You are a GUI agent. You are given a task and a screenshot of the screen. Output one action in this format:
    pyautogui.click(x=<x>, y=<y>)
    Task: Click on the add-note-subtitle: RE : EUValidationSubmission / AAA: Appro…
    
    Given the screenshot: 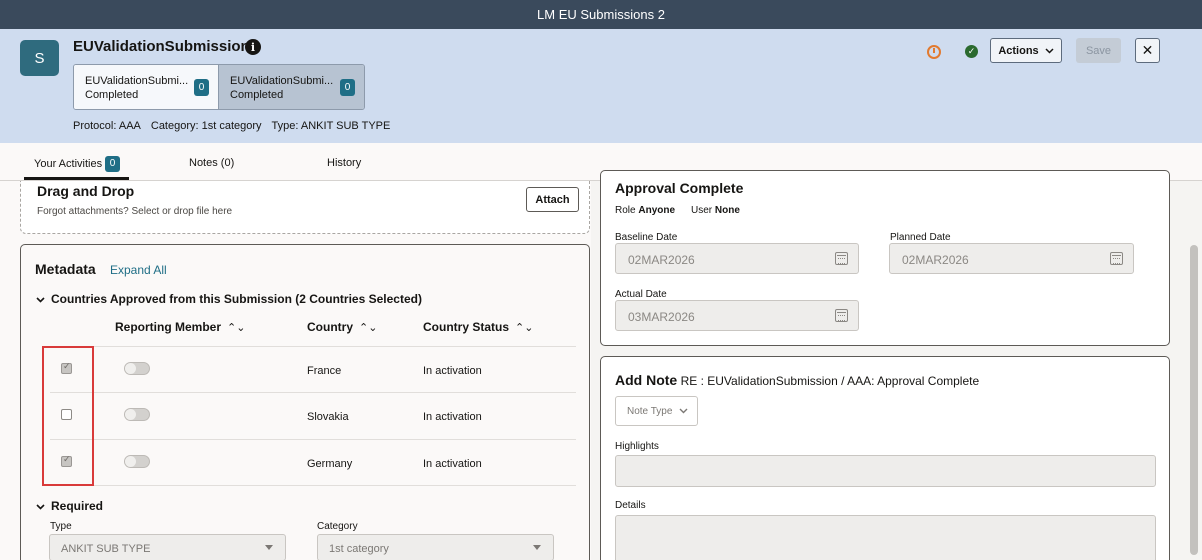 What is the action you would take?
    pyautogui.click(x=830, y=381)
    